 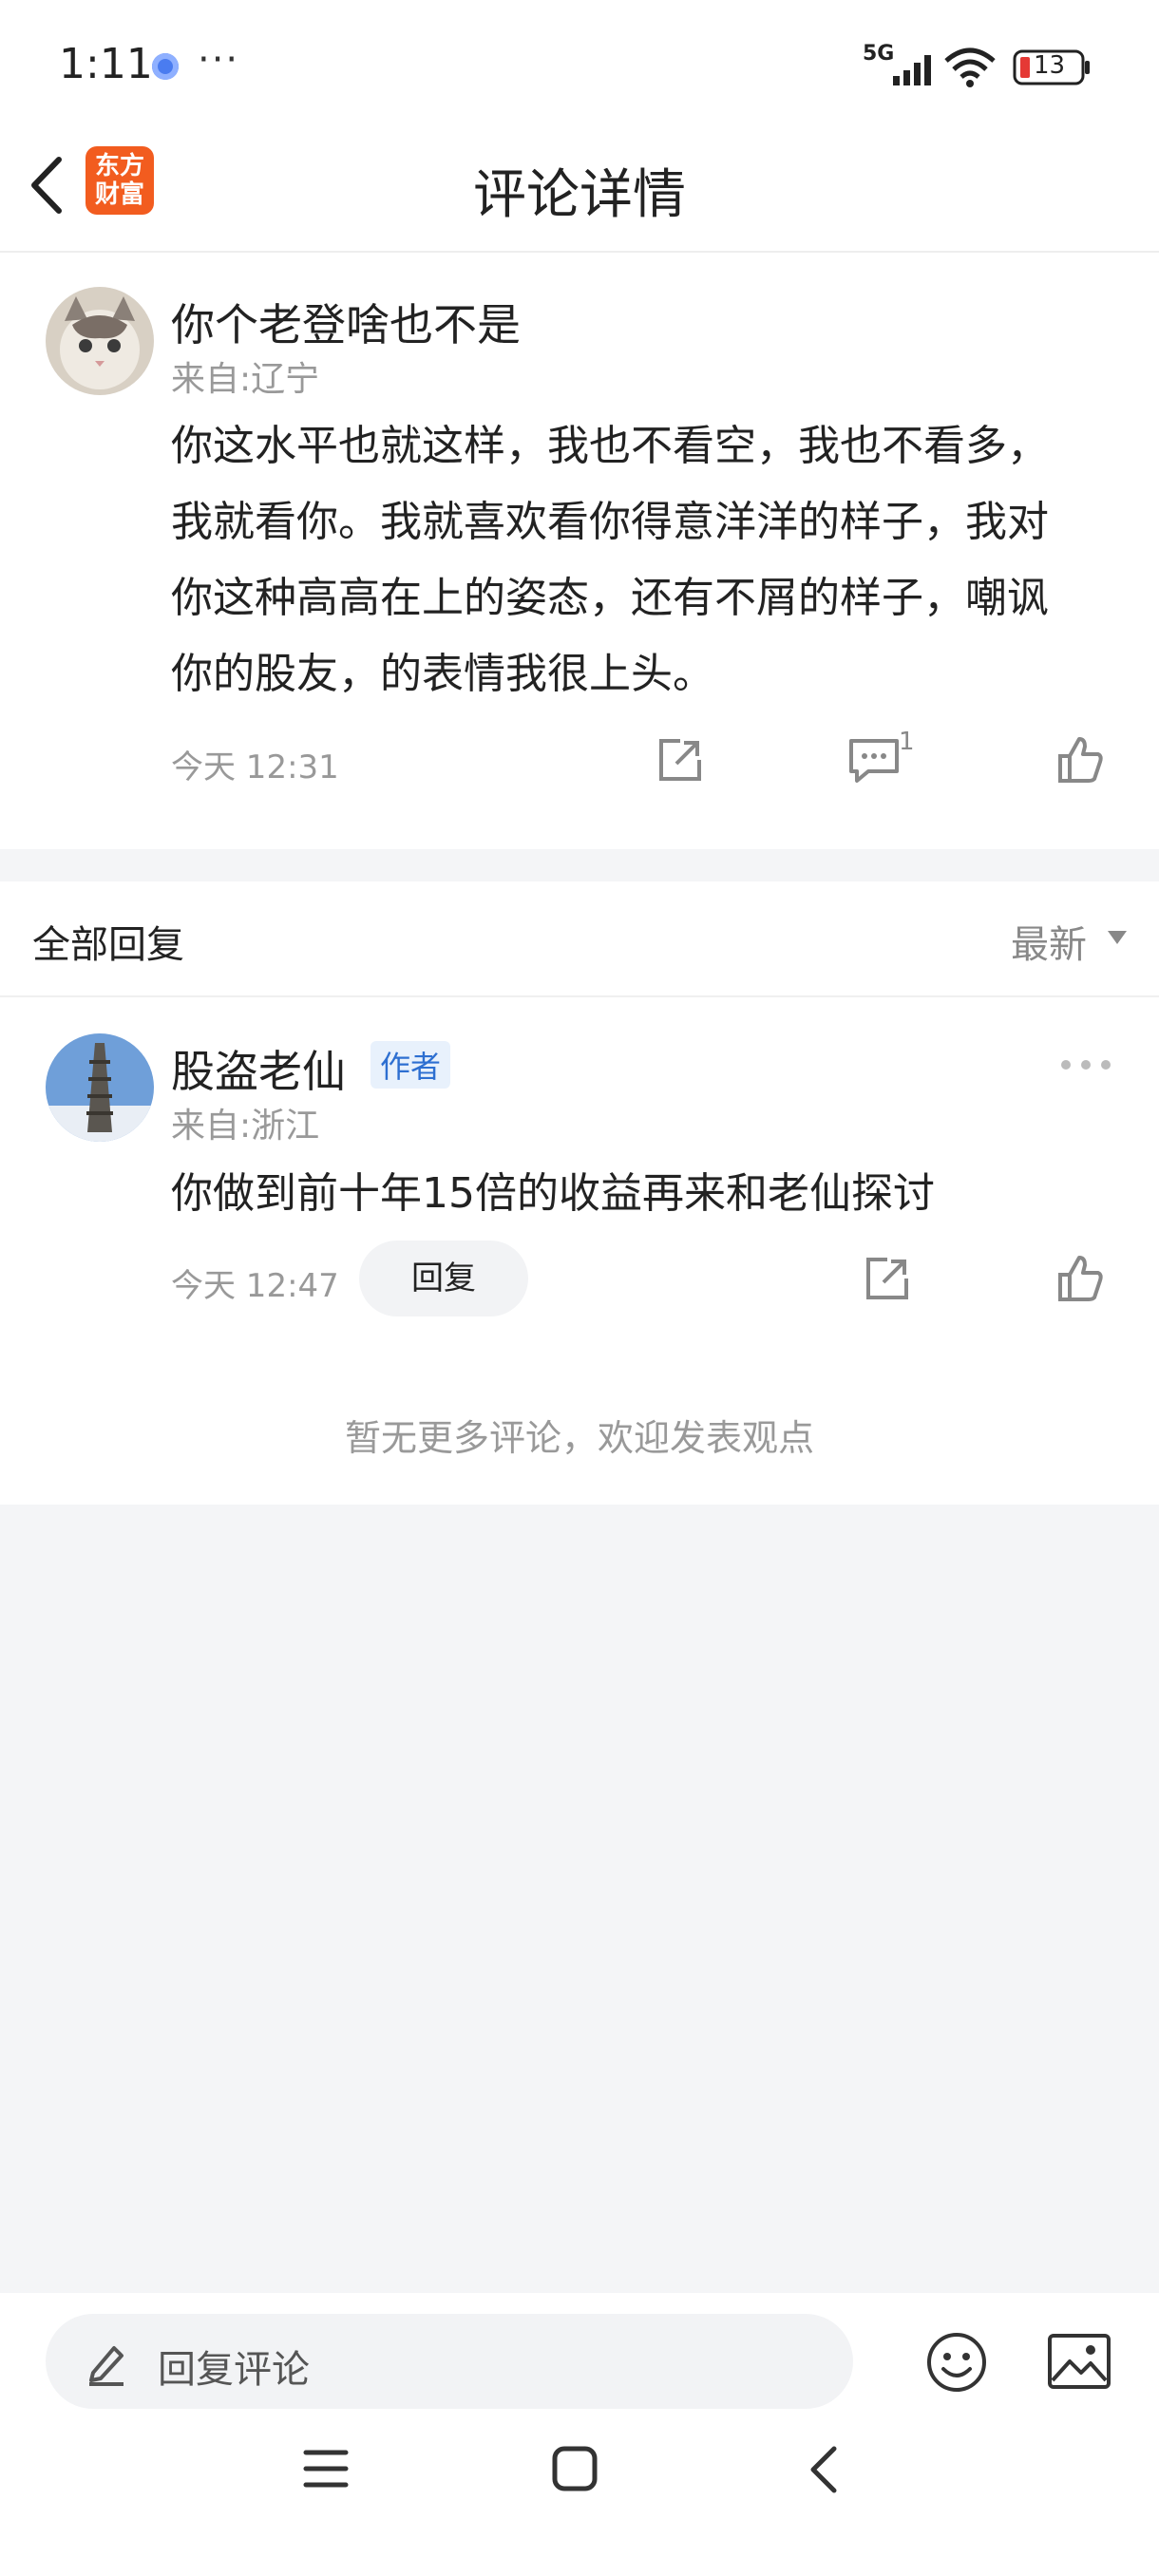 What do you see at coordinates (449, 2361) in the screenshot?
I see `reply-comment-input: 回复评论` at bounding box center [449, 2361].